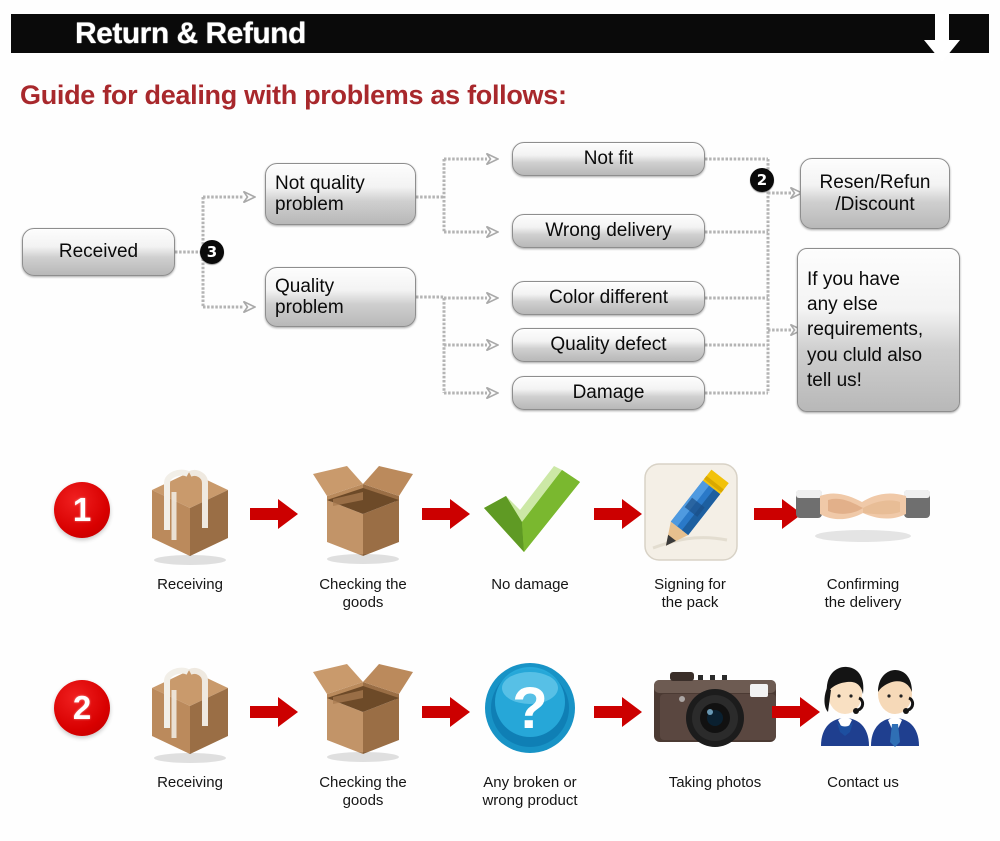 This screenshot has width=1000, height=841. What do you see at coordinates (863, 710) in the screenshot?
I see `support-agents-icon` at bounding box center [863, 710].